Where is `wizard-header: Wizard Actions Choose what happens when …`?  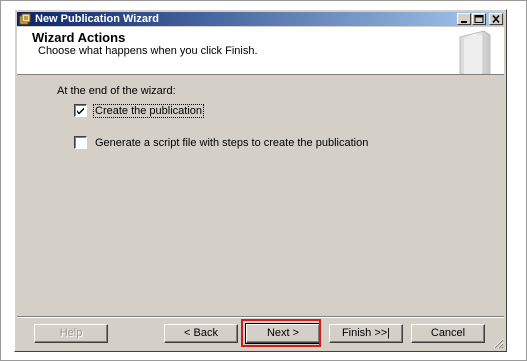 wizard-header: Wizard Actions Choose what happens when … is located at coordinates (260, 51).